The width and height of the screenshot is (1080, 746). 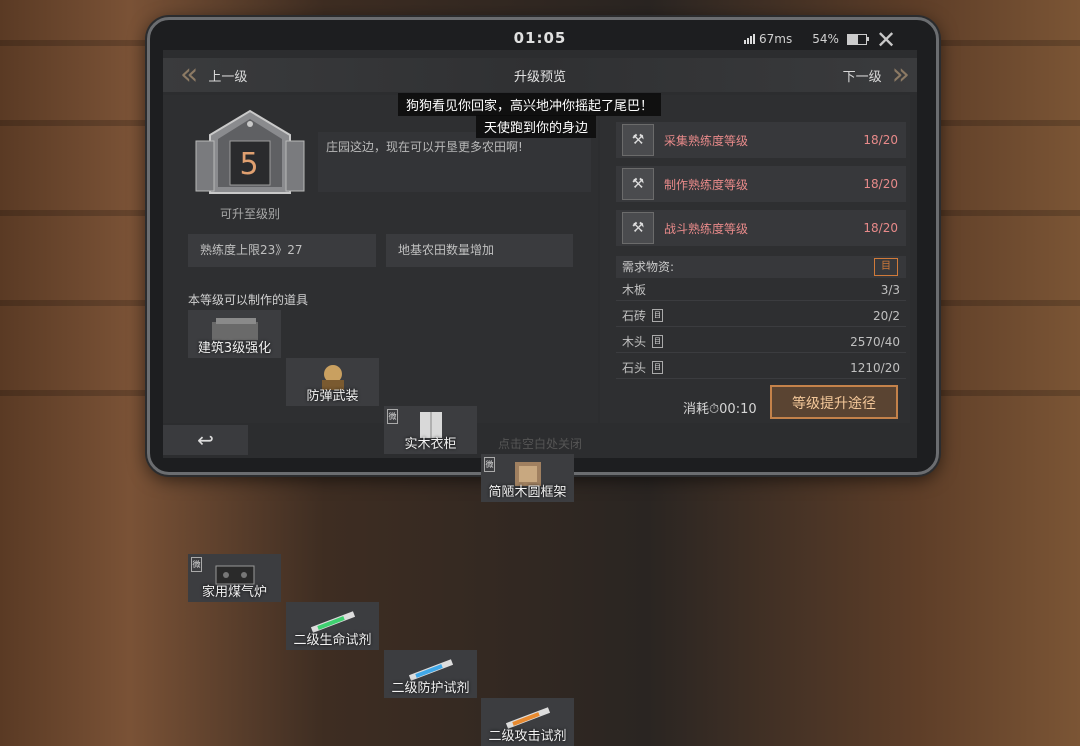 What do you see at coordinates (761, 290) in the screenshot?
I see `requirement-row: 木板 3/3` at bounding box center [761, 290].